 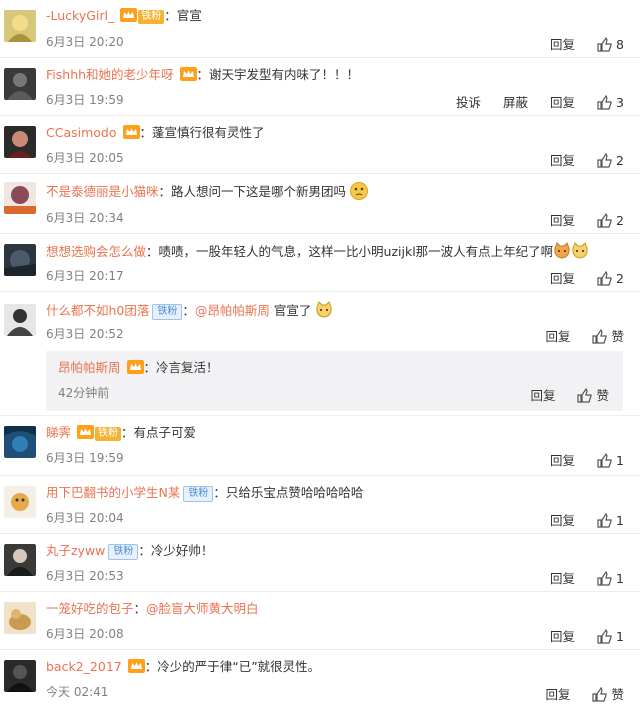 I want to click on username: 昂帕帕斯周, so click(x=89, y=367).